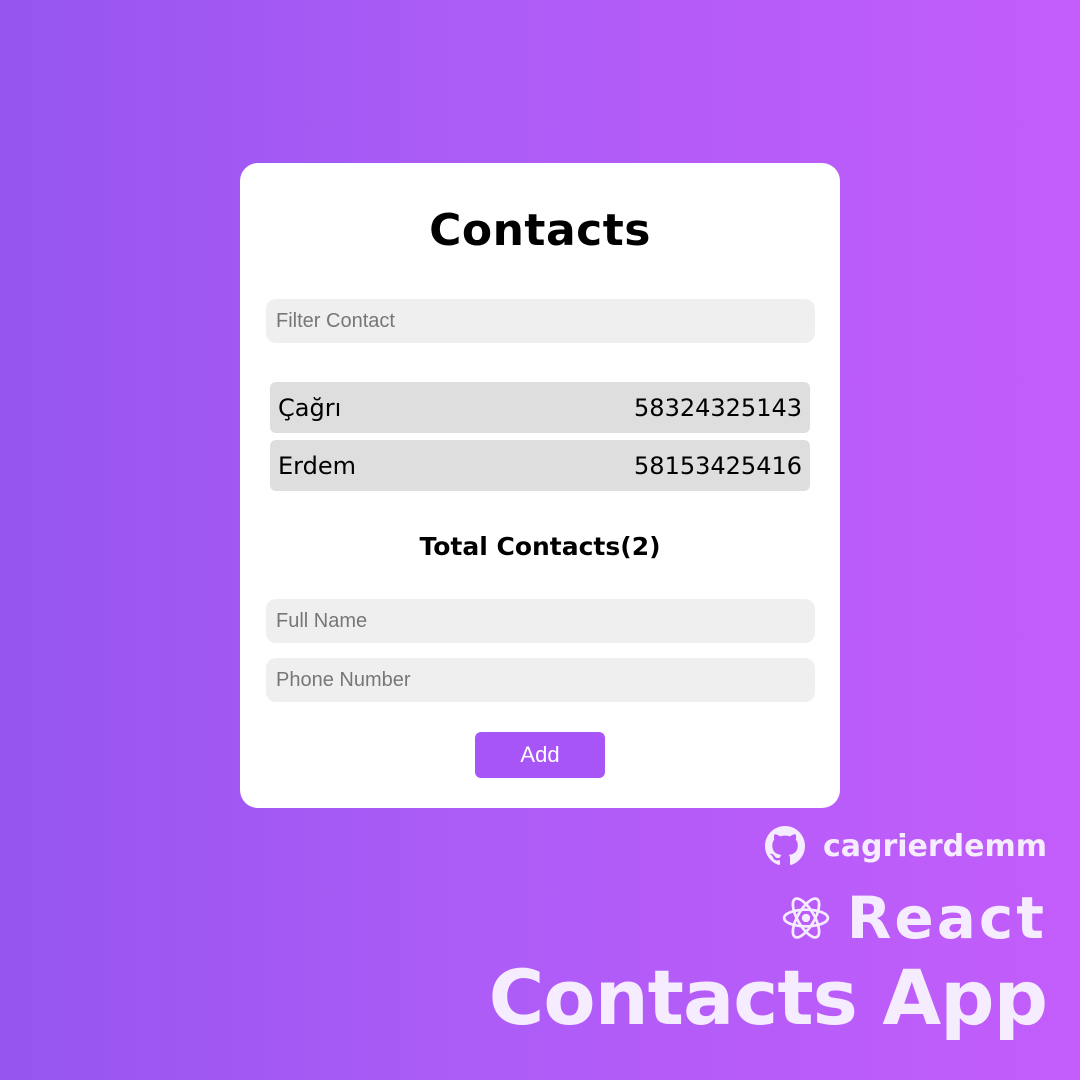 This screenshot has height=1080, width=1080. I want to click on framework-credit: React, so click(914, 918).